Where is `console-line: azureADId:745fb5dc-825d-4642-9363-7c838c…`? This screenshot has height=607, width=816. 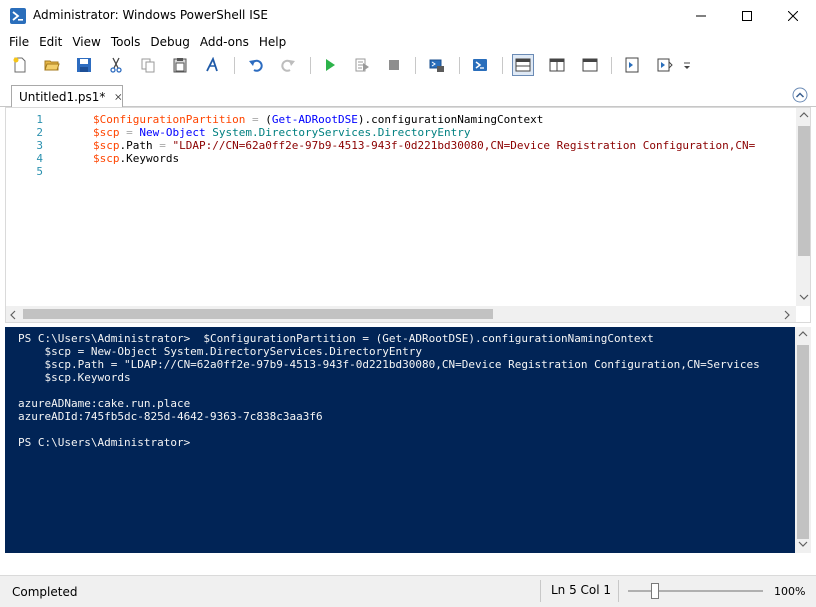 console-line: azureADId:745fb5dc-825d-4642-9363-7c838c… is located at coordinates (170, 416).